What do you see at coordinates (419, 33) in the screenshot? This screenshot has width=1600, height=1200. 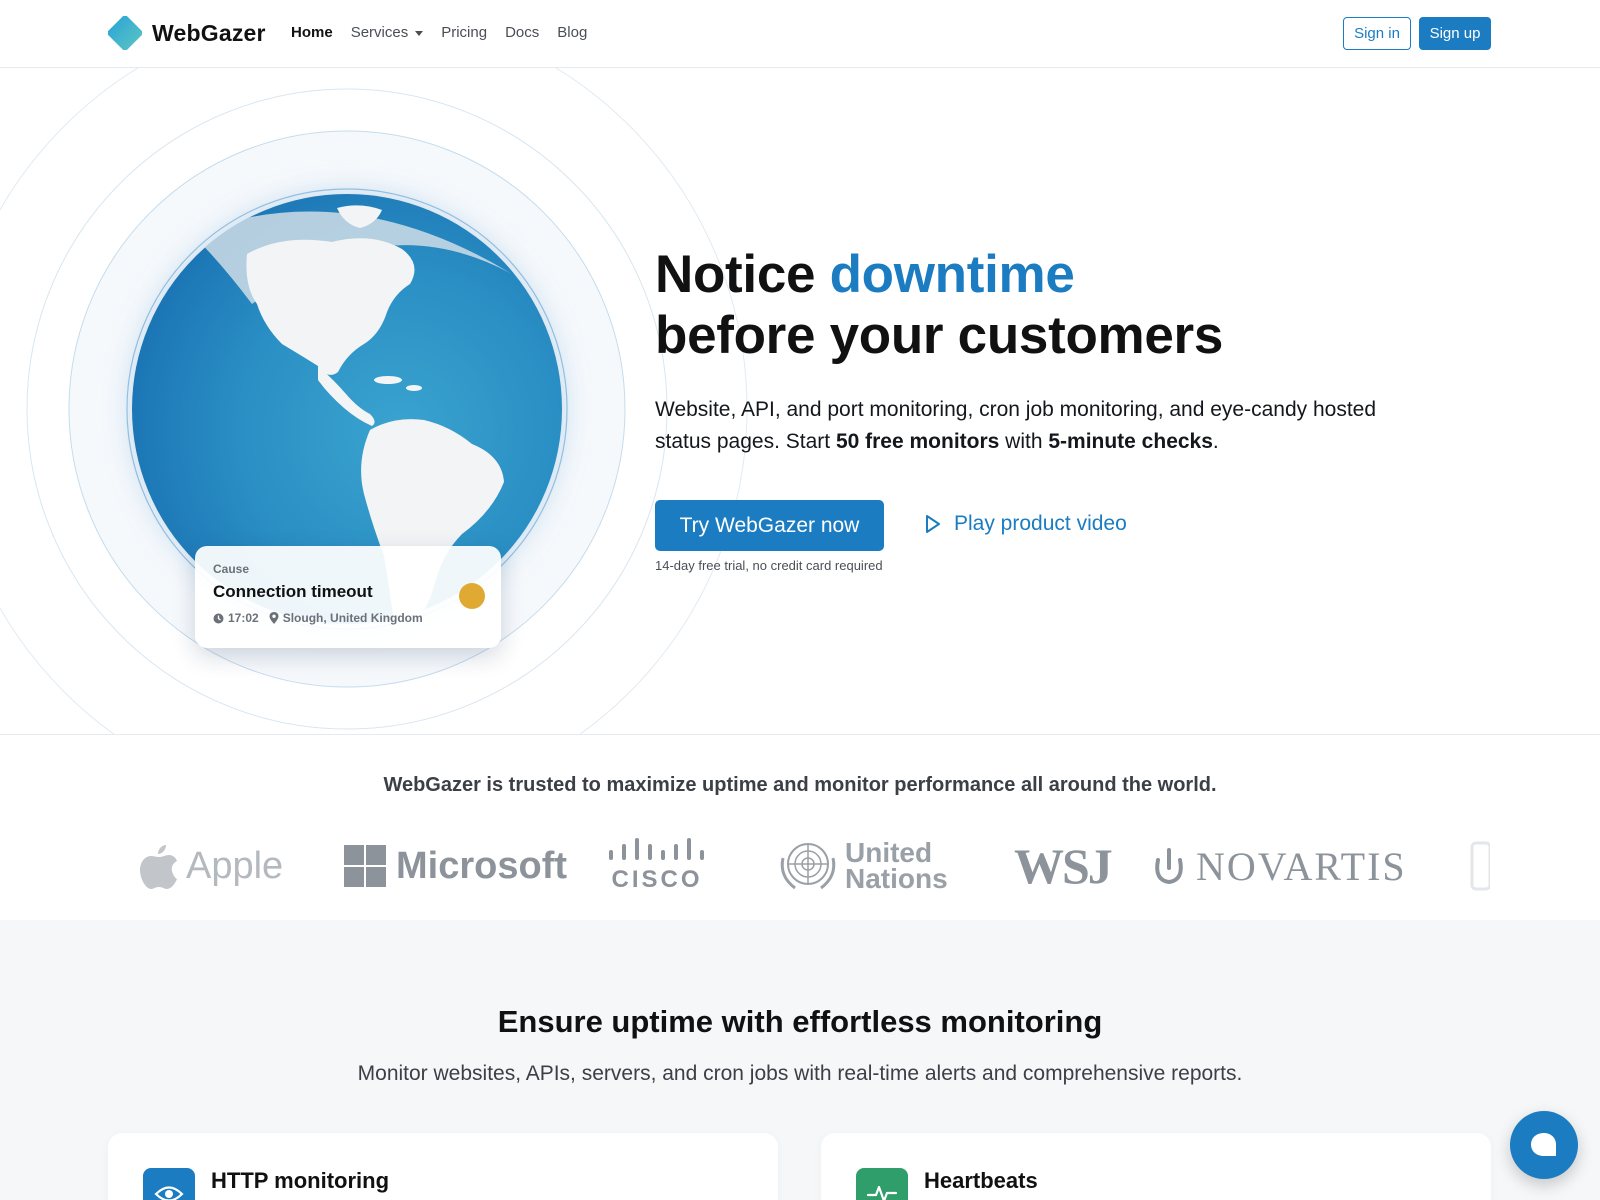 I see `chevron-down-icon` at bounding box center [419, 33].